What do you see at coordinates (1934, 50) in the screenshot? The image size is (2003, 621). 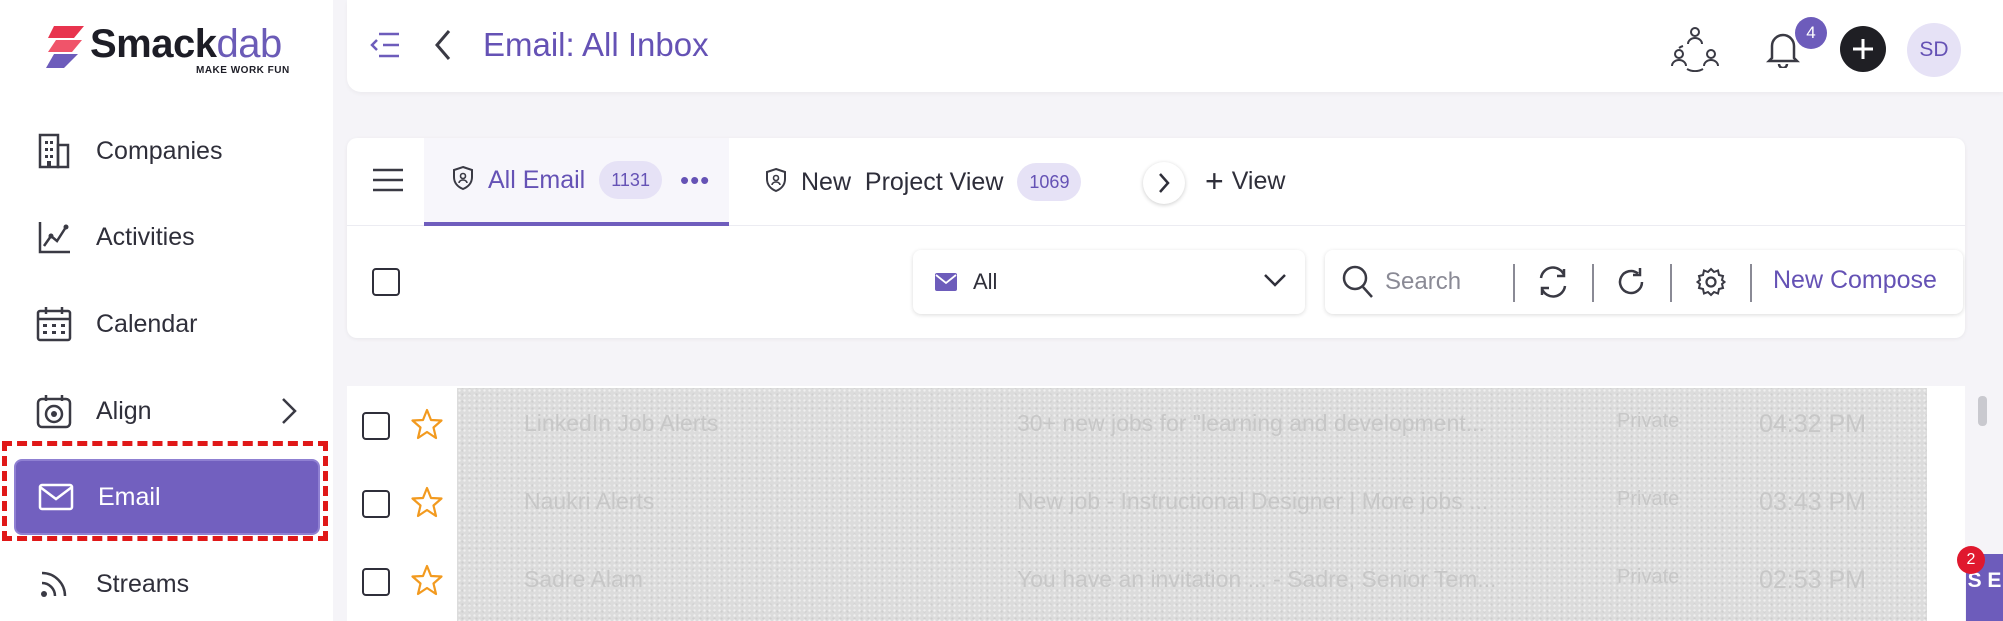 I see `avatar: SD` at bounding box center [1934, 50].